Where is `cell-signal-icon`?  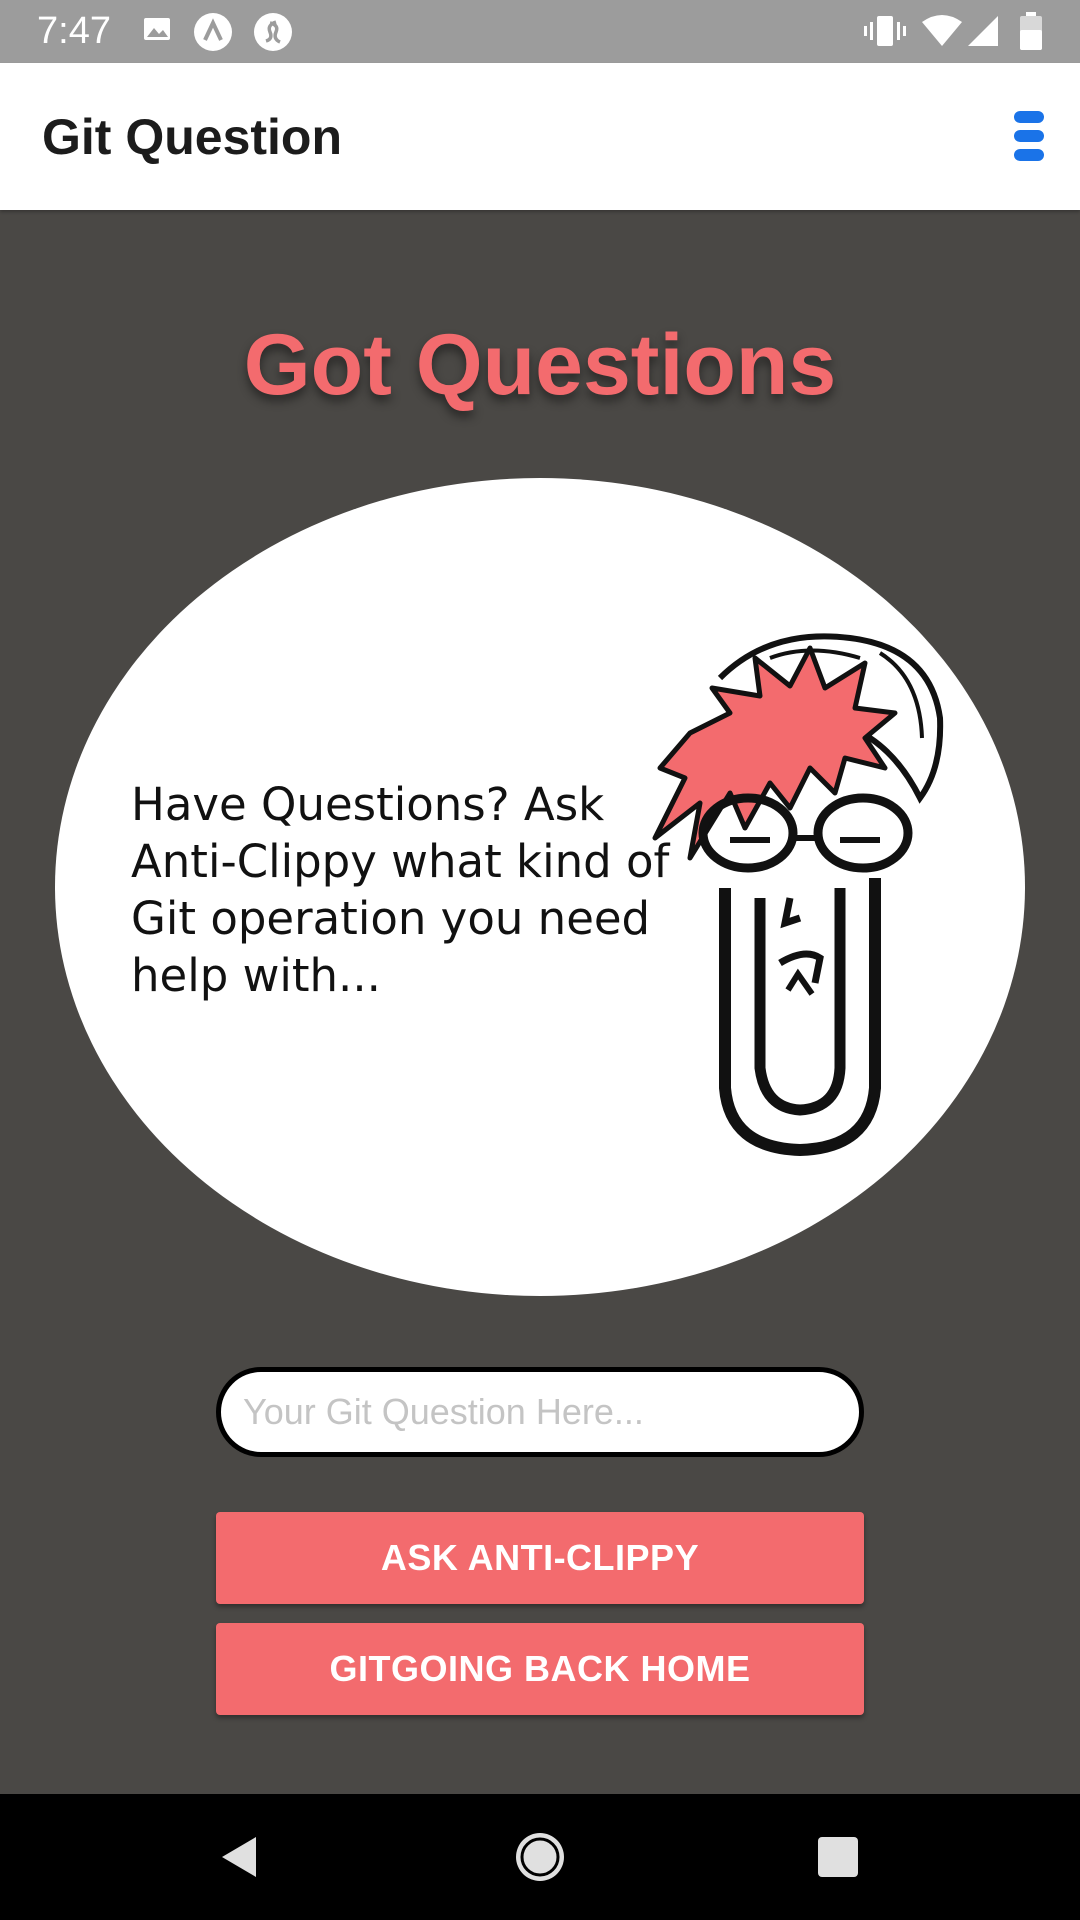
cell-signal-icon is located at coordinates (984, 33).